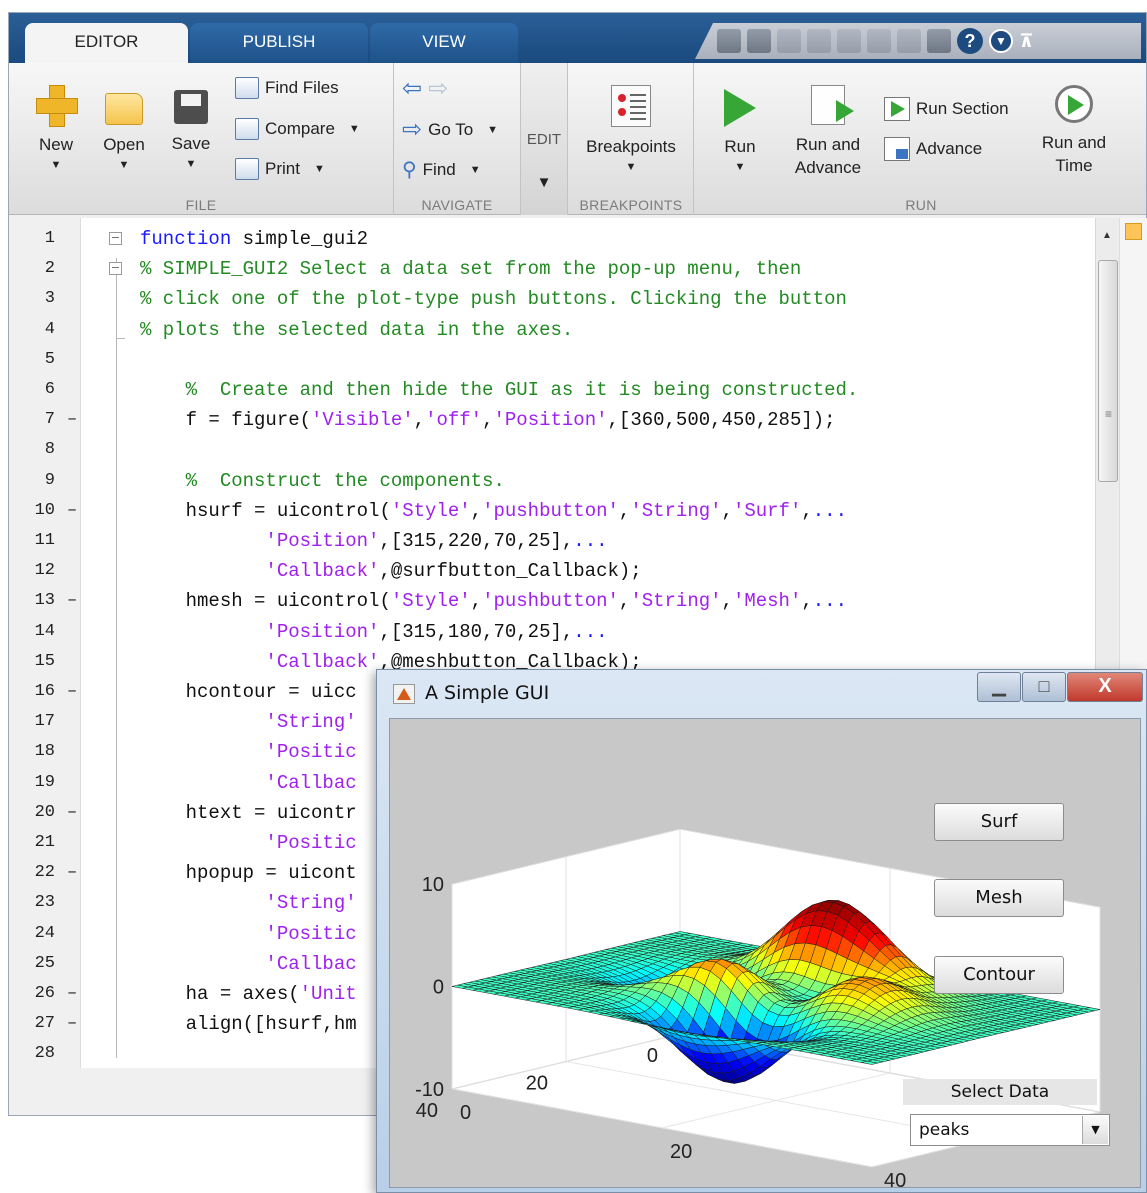  I want to click on figure-titlebar: A Simple GUI ▁ □ X, so click(761, 693).